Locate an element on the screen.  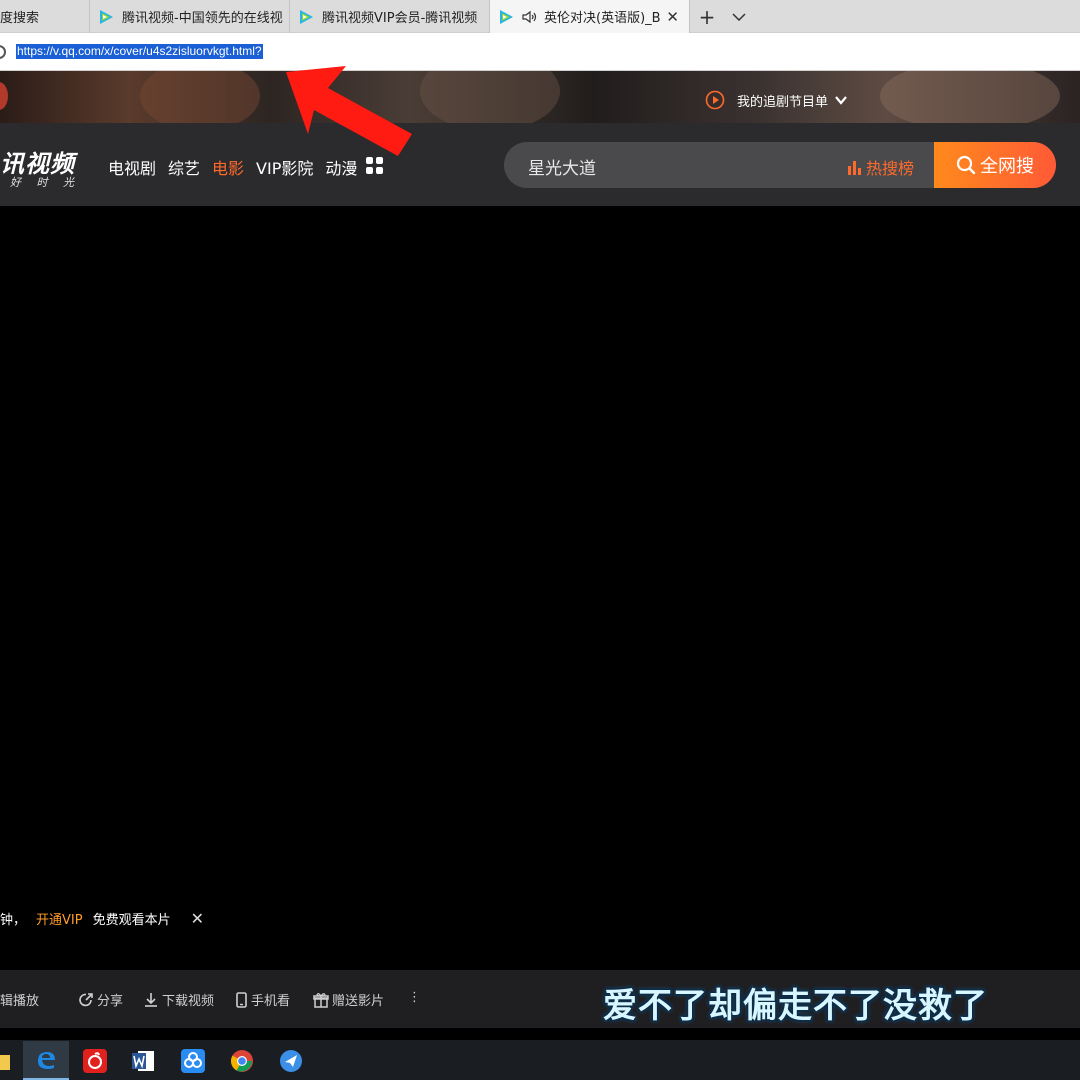
tab-tencent-vip: 腾讯视频VIP会员-腾讯视频 is located at coordinates (390, 16).